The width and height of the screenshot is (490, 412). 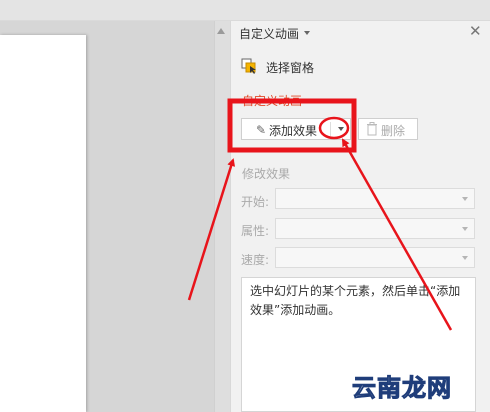 I want to click on watermark: 云南龙网, so click(x=402, y=388).